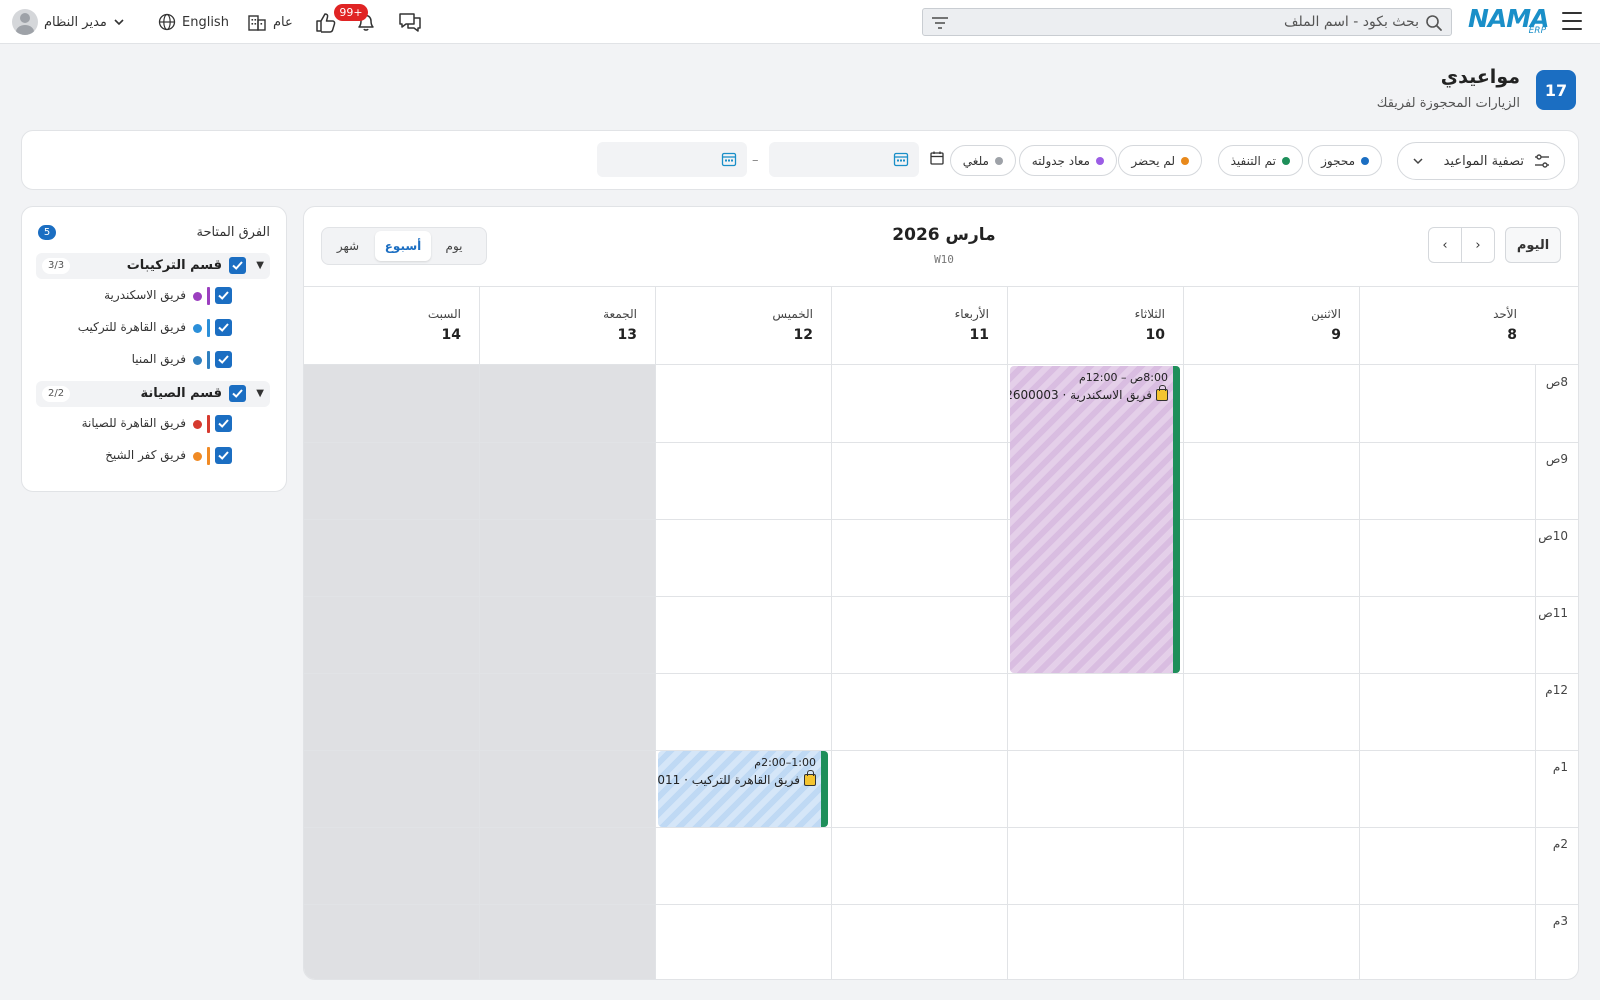 This screenshot has width=1600, height=1000. What do you see at coordinates (1095, 326) in the screenshot?
I see `day-header: الثلاثاء 10` at bounding box center [1095, 326].